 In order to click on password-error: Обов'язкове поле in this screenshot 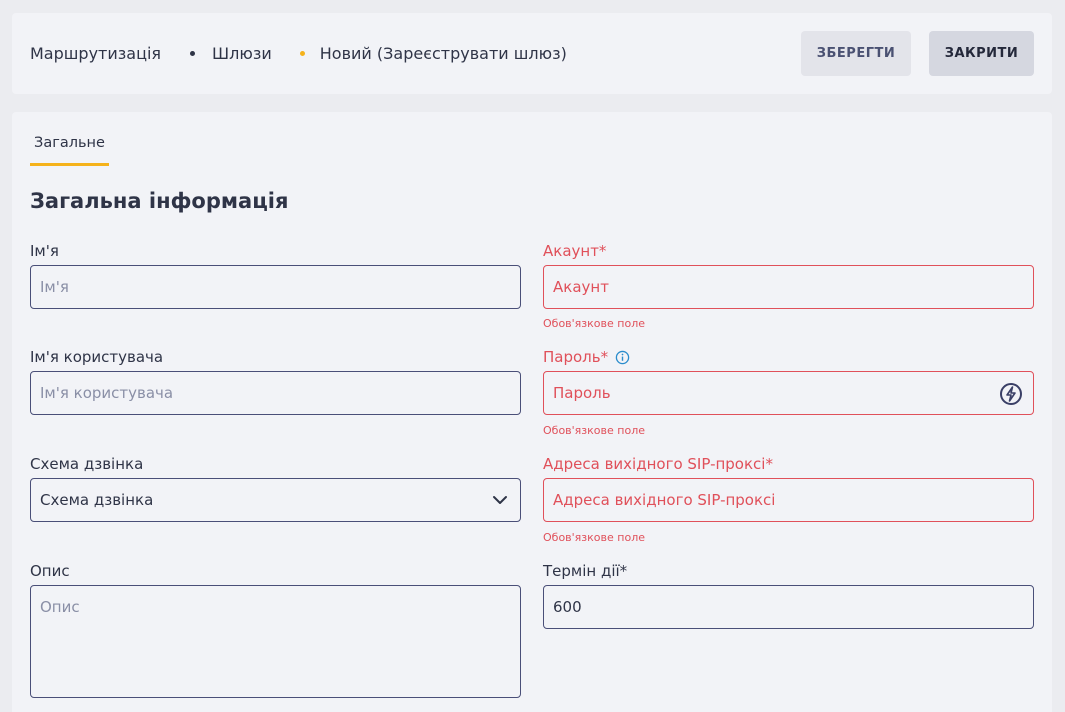, I will do `click(594, 430)`.